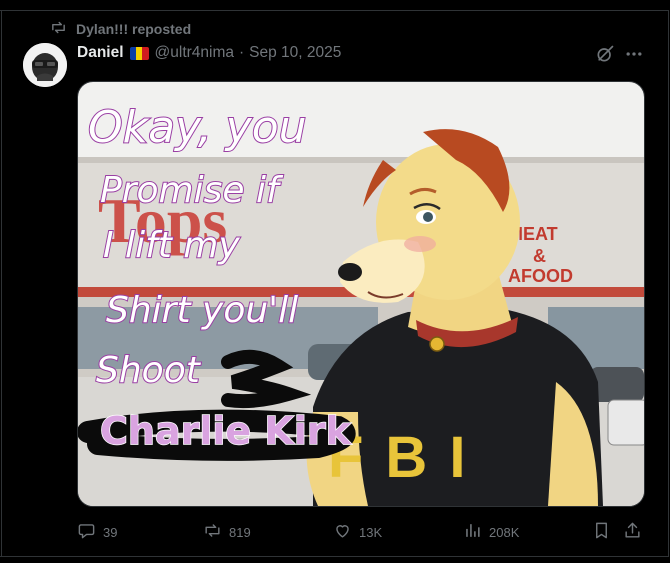 This screenshot has width=670, height=563. Describe the element at coordinates (227, 532) in the screenshot. I see `repost-button: 819` at that location.